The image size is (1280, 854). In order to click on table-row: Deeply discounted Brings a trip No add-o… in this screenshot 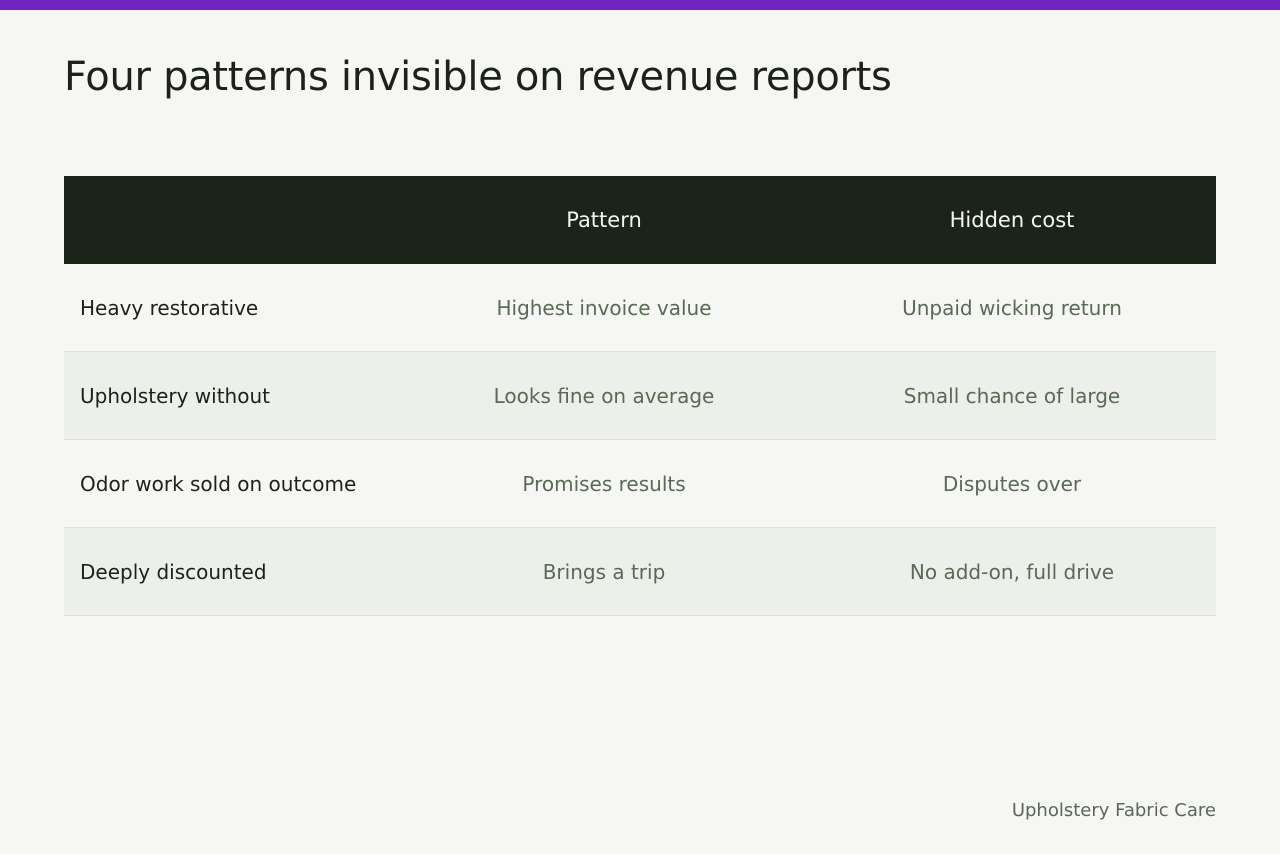, I will do `click(640, 572)`.